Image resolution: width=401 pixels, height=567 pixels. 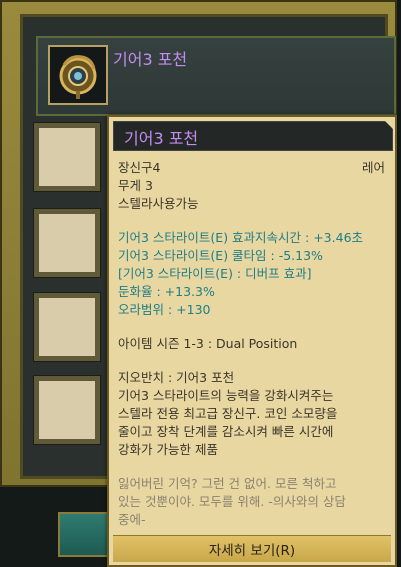 I want to click on tooltip-corner, so click(x=388, y=124).